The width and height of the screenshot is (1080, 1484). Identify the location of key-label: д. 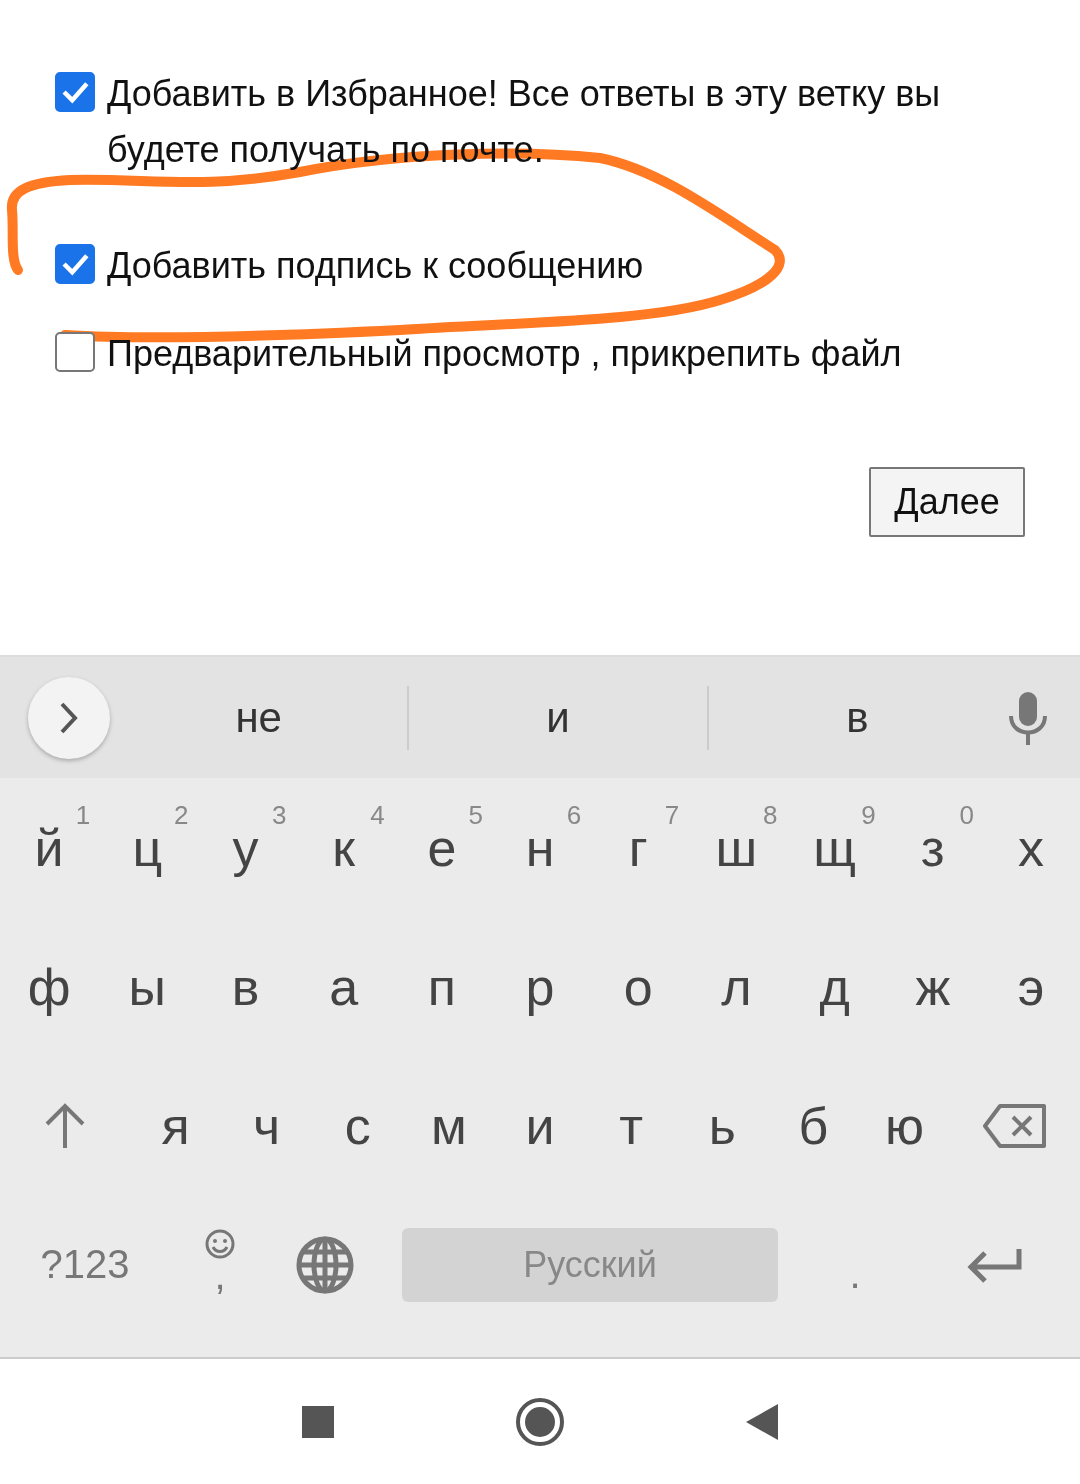
(834, 986).